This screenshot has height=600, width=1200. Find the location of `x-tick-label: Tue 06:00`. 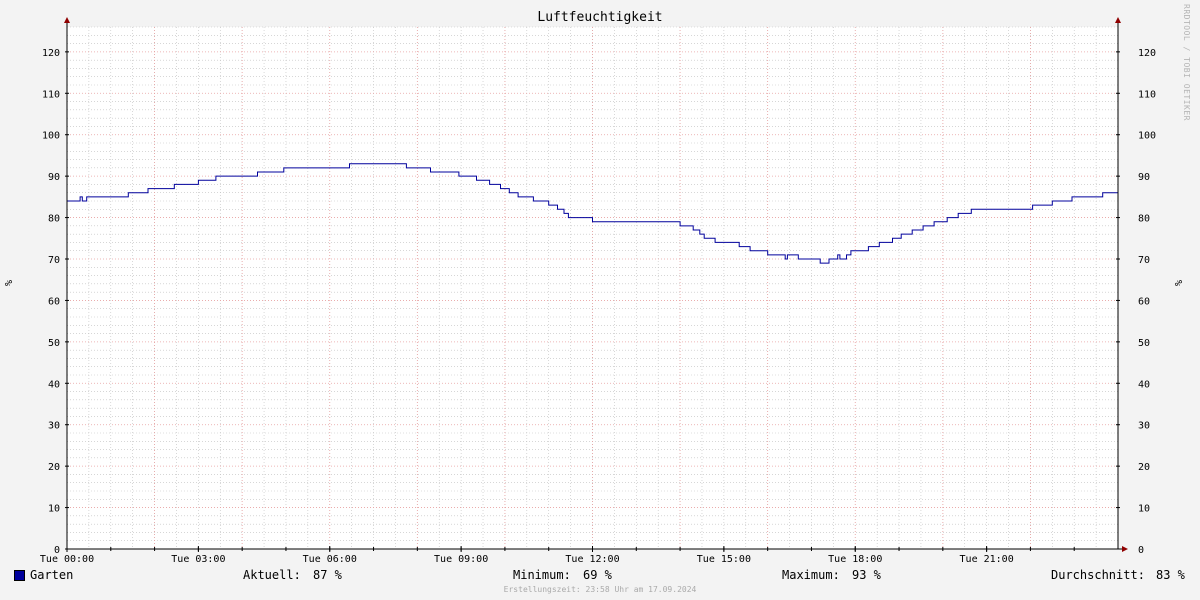

x-tick-label: Tue 06:00 is located at coordinates (330, 559).